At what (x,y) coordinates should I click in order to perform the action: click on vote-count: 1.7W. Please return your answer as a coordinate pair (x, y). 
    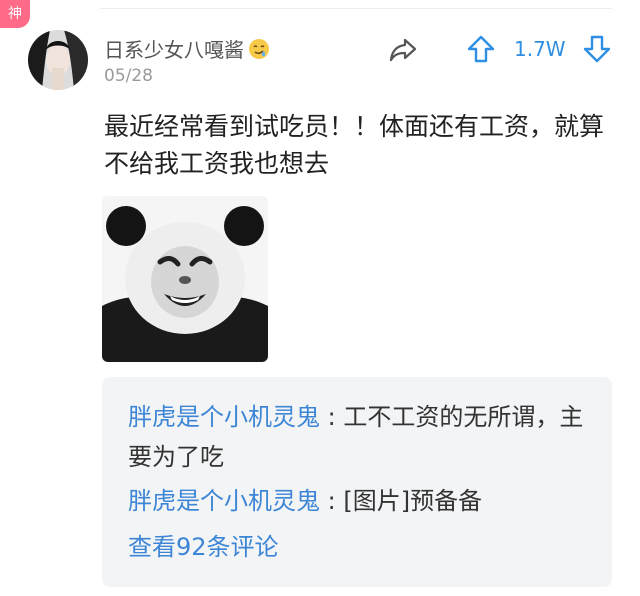
    Looking at the image, I should click on (540, 49).